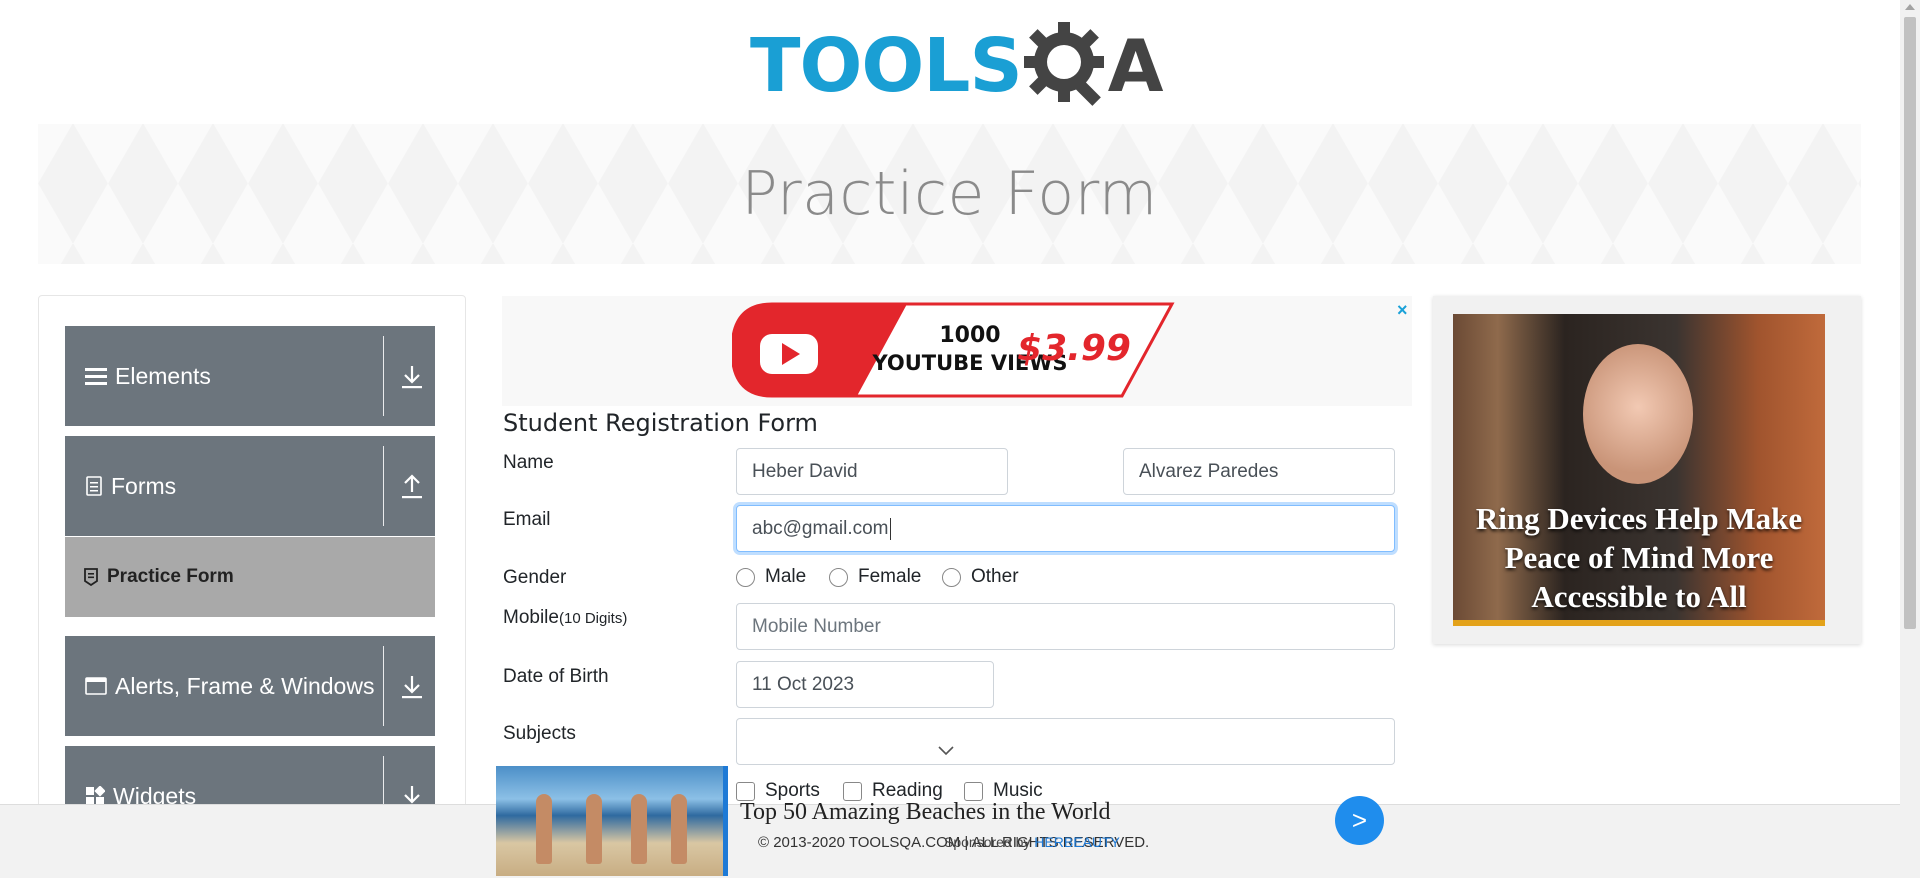 This screenshot has height=878, width=1920. Describe the element at coordinates (946, 751) in the screenshot. I see `chevron-down-icon` at that location.